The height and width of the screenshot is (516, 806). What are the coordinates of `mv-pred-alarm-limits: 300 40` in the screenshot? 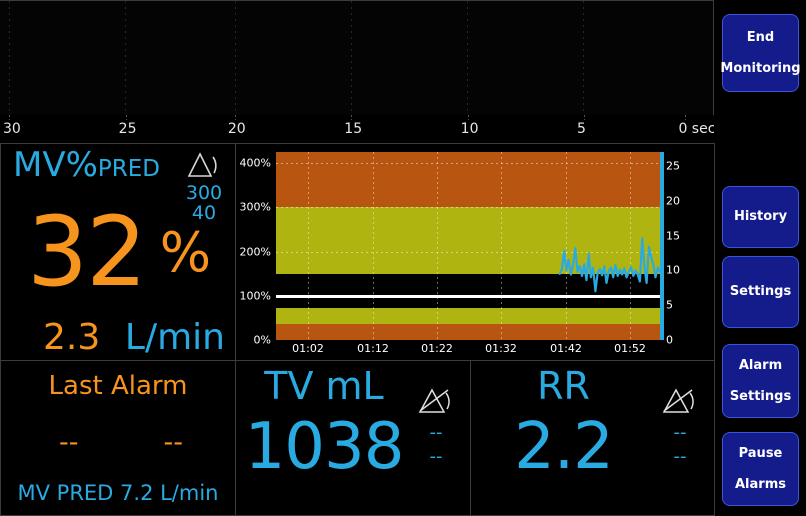 It's located at (204, 187).